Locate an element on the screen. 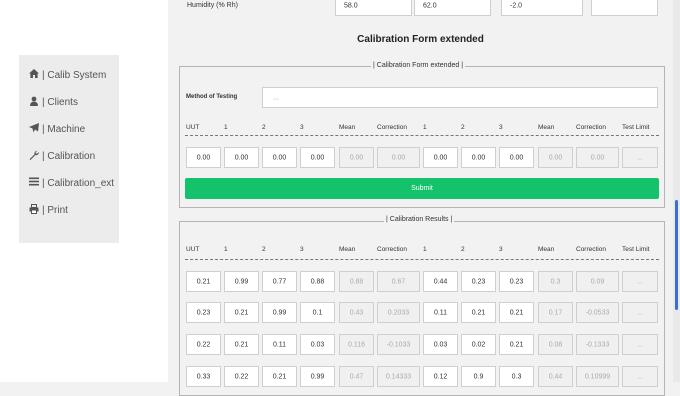  sidebar-item-label: | Calibration_ext is located at coordinates (78, 183).